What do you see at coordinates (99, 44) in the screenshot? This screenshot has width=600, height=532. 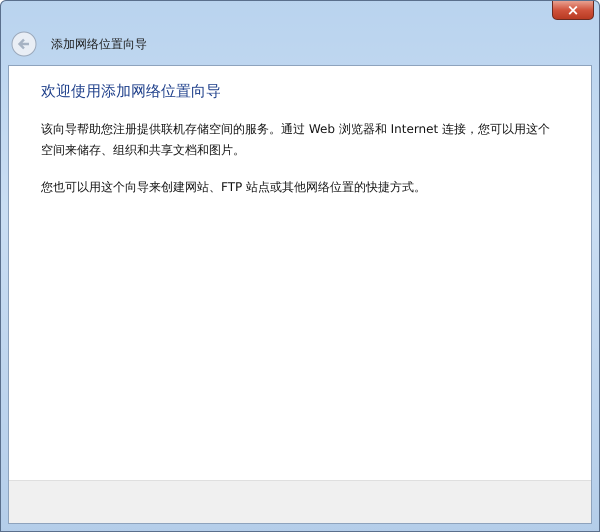 I see `window-title: 添加网络位置向导` at bounding box center [99, 44].